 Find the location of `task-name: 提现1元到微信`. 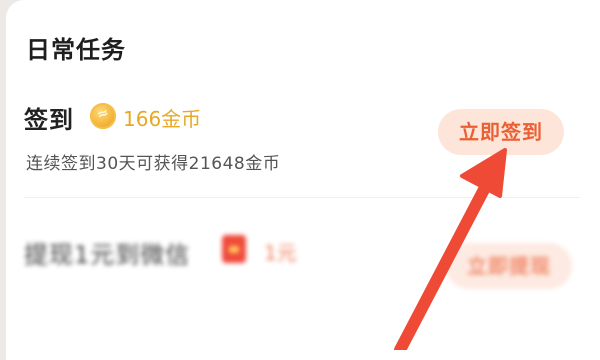

task-name: 提现1元到微信 is located at coordinates (107, 255).